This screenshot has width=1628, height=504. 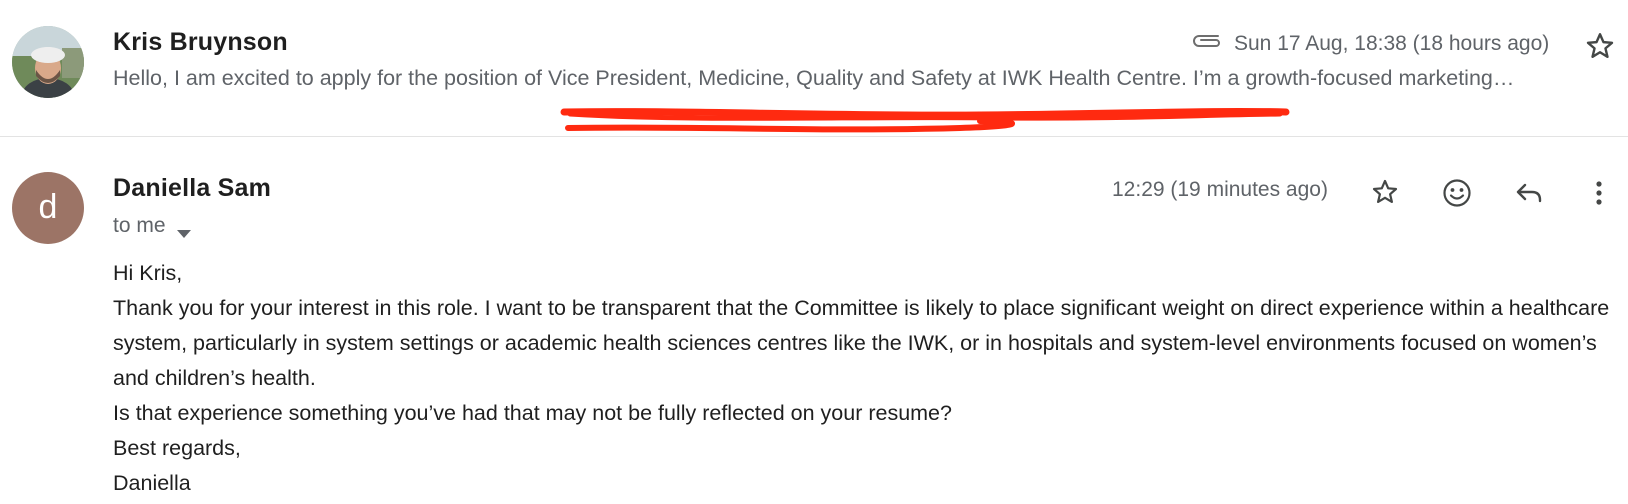 I want to click on reply-icon, so click(x=1529, y=193).